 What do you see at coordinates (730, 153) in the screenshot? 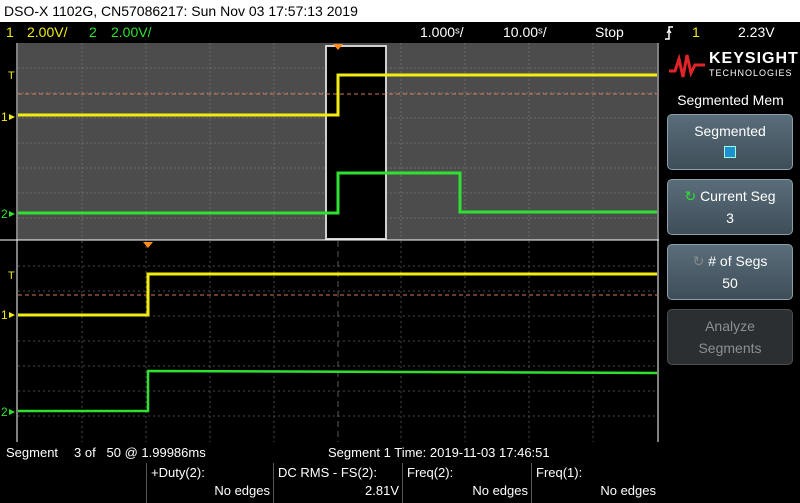
I see `segmented-checkbox` at bounding box center [730, 153].